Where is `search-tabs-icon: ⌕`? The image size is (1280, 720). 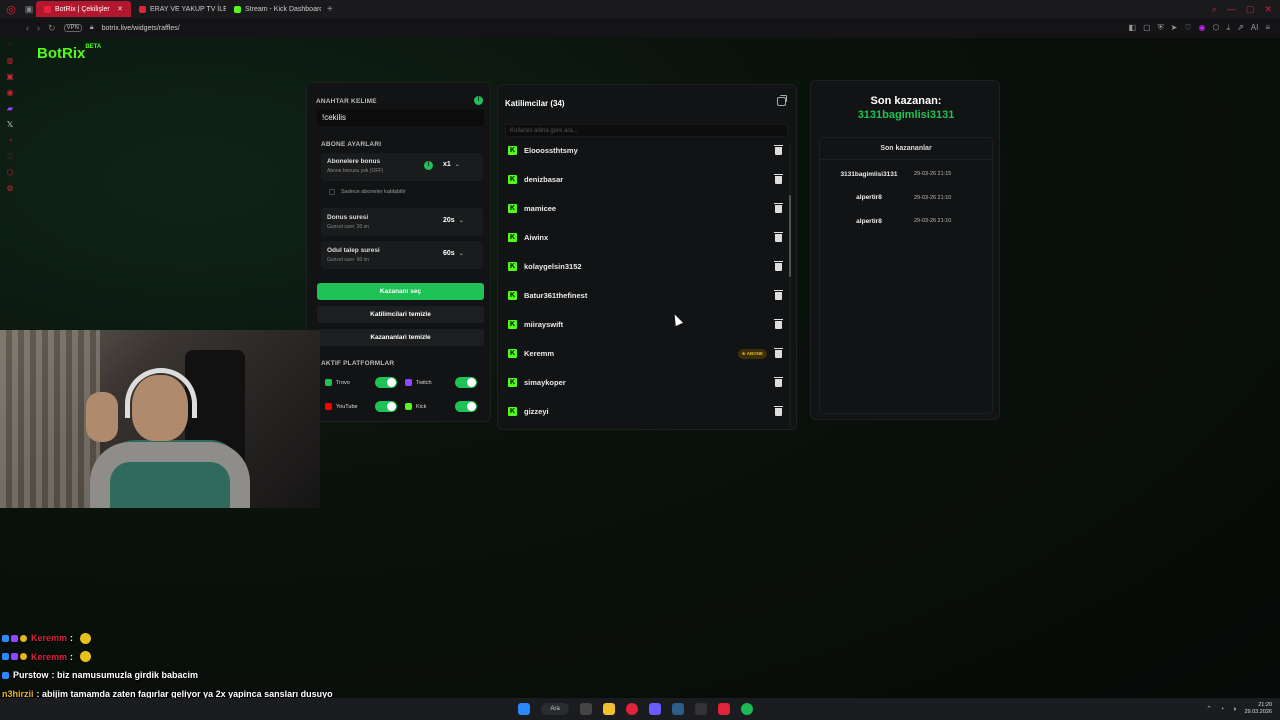 search-tabs-icon: ⌕ is located at coordinates (1214, 9).